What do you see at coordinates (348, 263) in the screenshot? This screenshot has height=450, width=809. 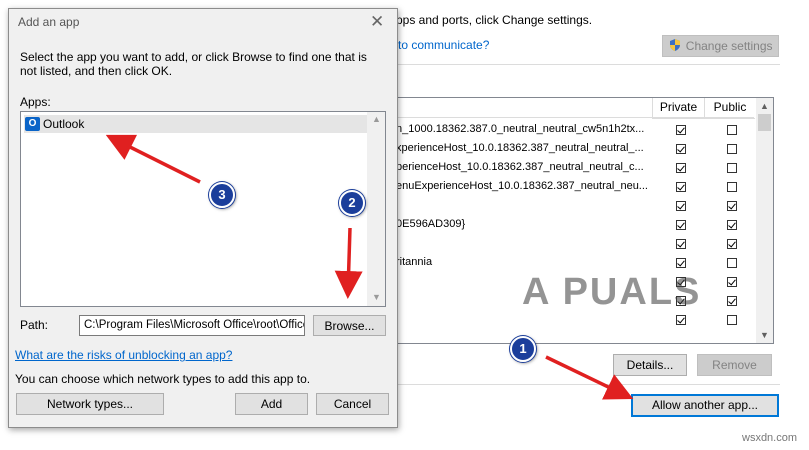 I see `arrow-to-browse` at bounding box center [348, 263].